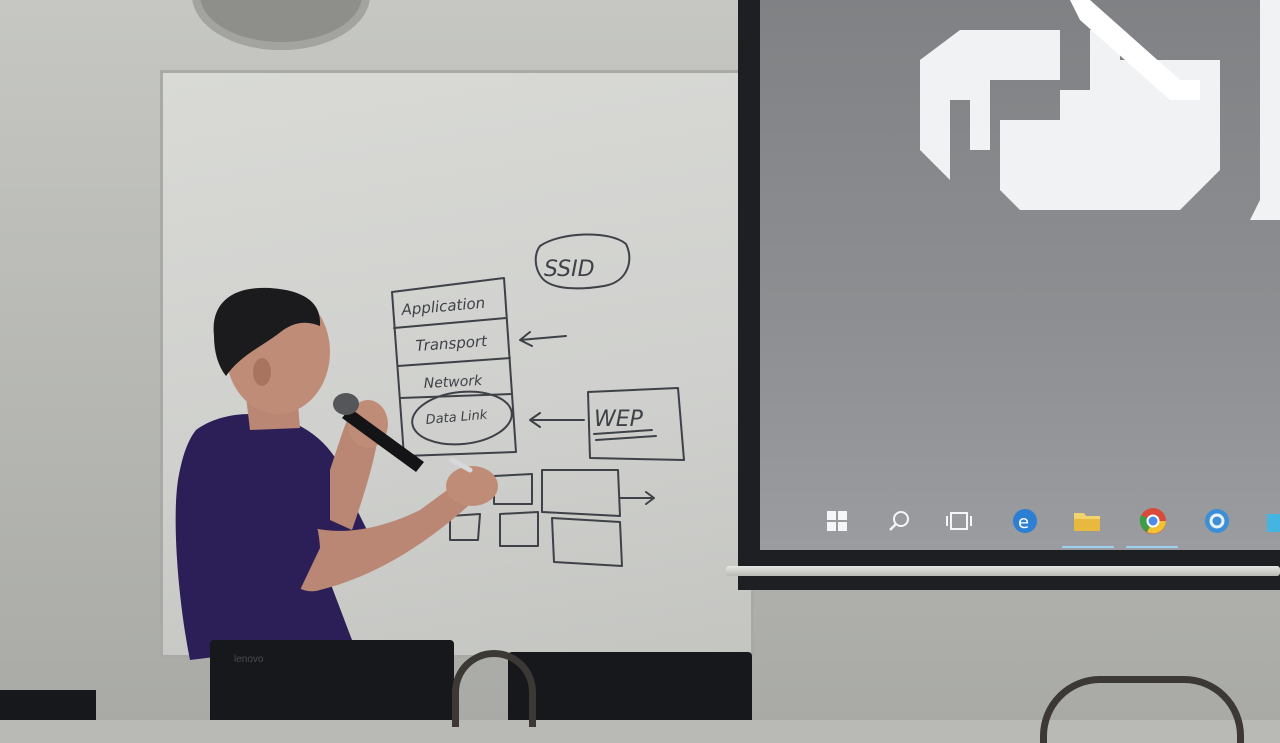 This screenshot has width=1280, height=743. I want to click on presenter, so click(336, 473).